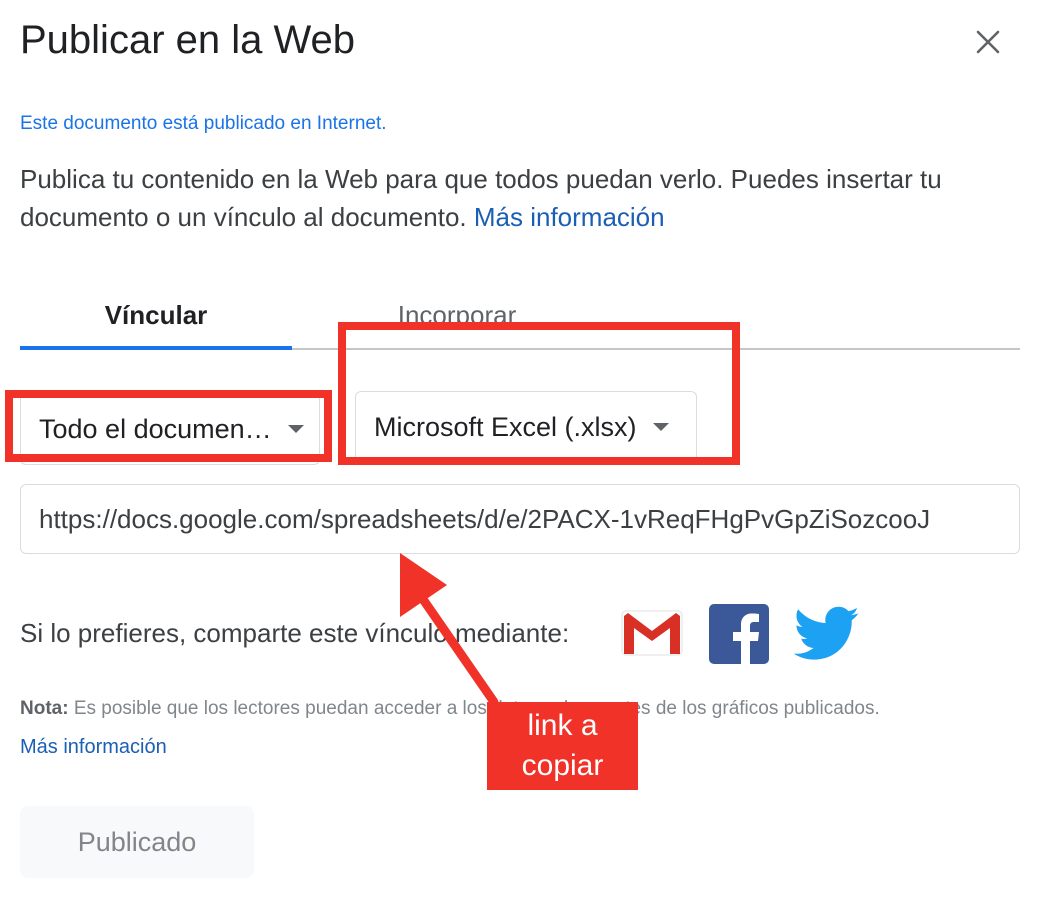 The image size is (1050, 916). Describe the element at coordinates (137, 842) in the screenshot. I see `published-button: Publicado` at that location.